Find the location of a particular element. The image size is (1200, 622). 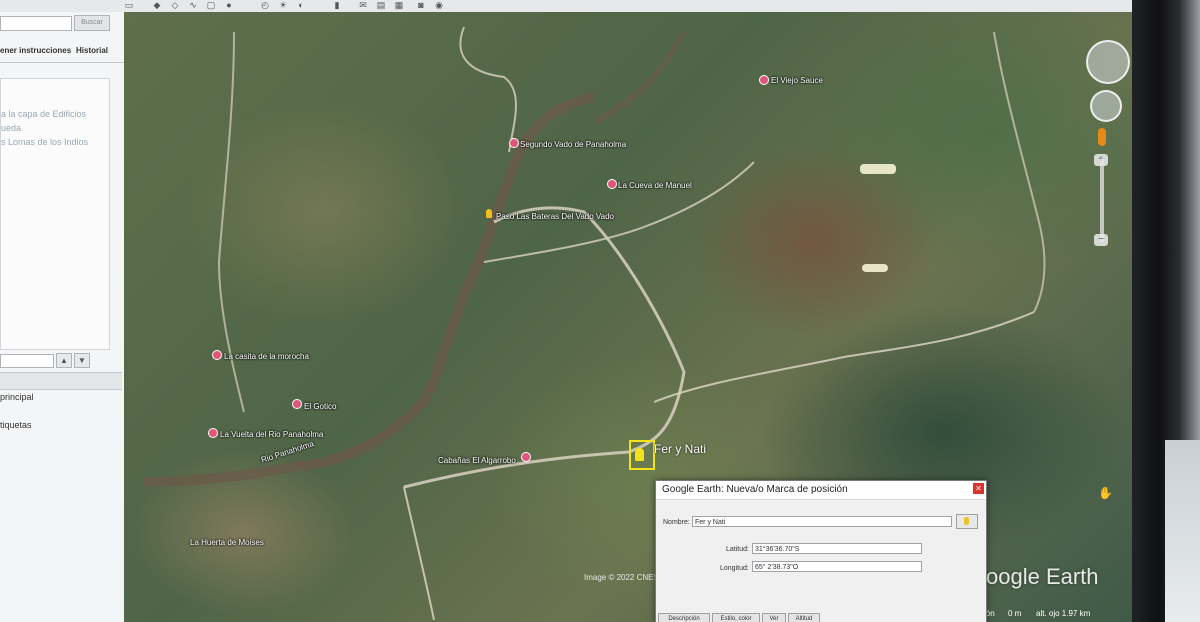

move-up-button: ▲ is located at coordinates (64, 360).